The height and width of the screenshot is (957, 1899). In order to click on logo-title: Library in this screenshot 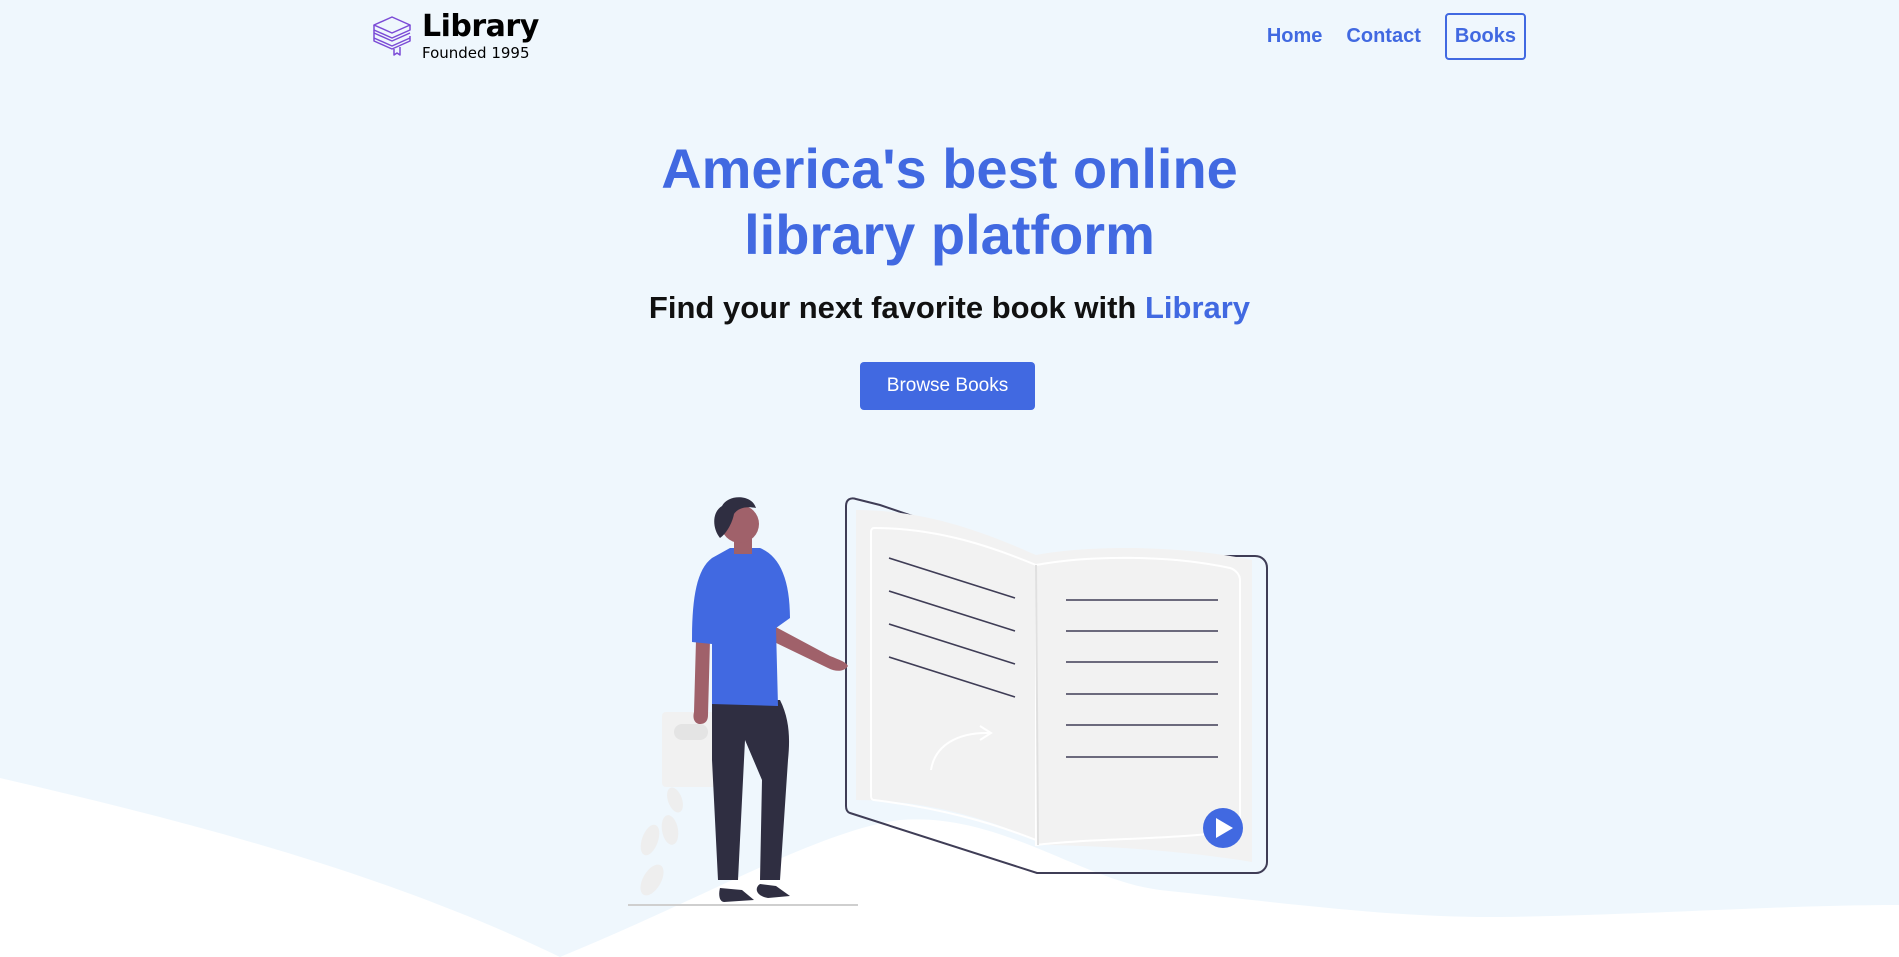, I will do `click(480, 26)`.